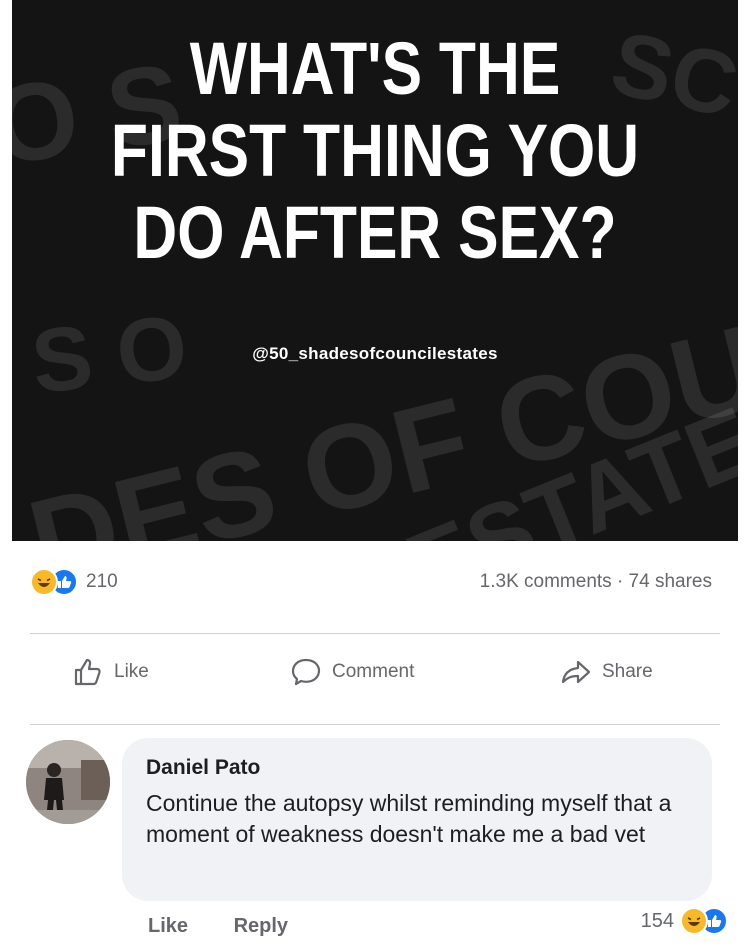 The image size is (750, 949). What do you see at coordinates (74, 582) in the screenshot?
I see `reaction-summary: 210` at bounding box center [74, 582].